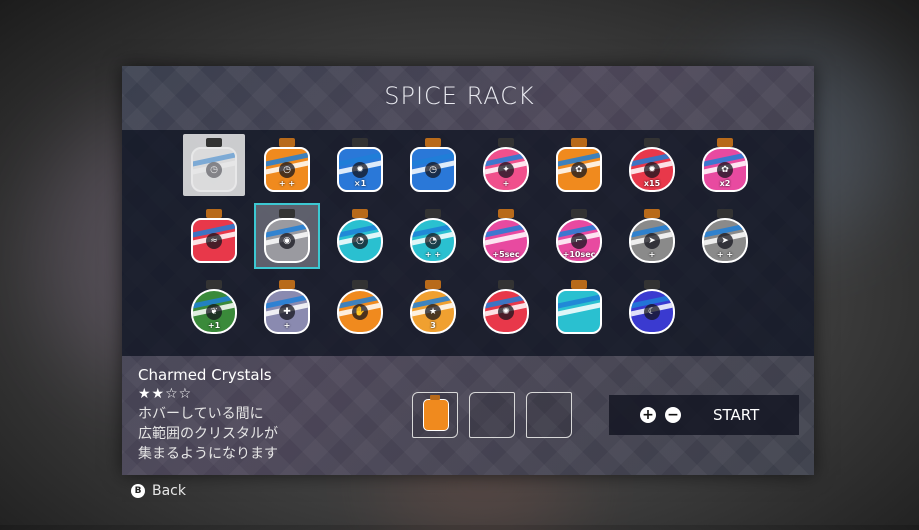  I want to click on speed-icon: ◔, so click(360, 241).